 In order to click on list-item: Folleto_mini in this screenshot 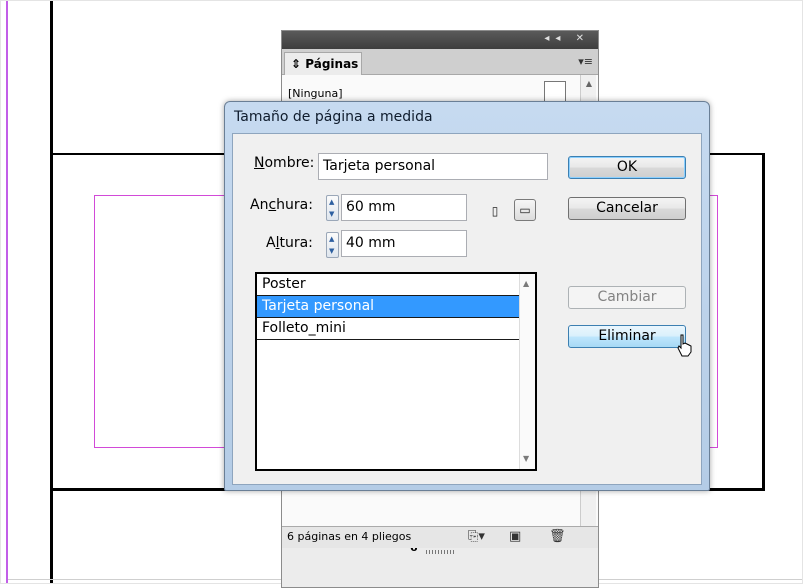, I will do `click(388, 329)`.